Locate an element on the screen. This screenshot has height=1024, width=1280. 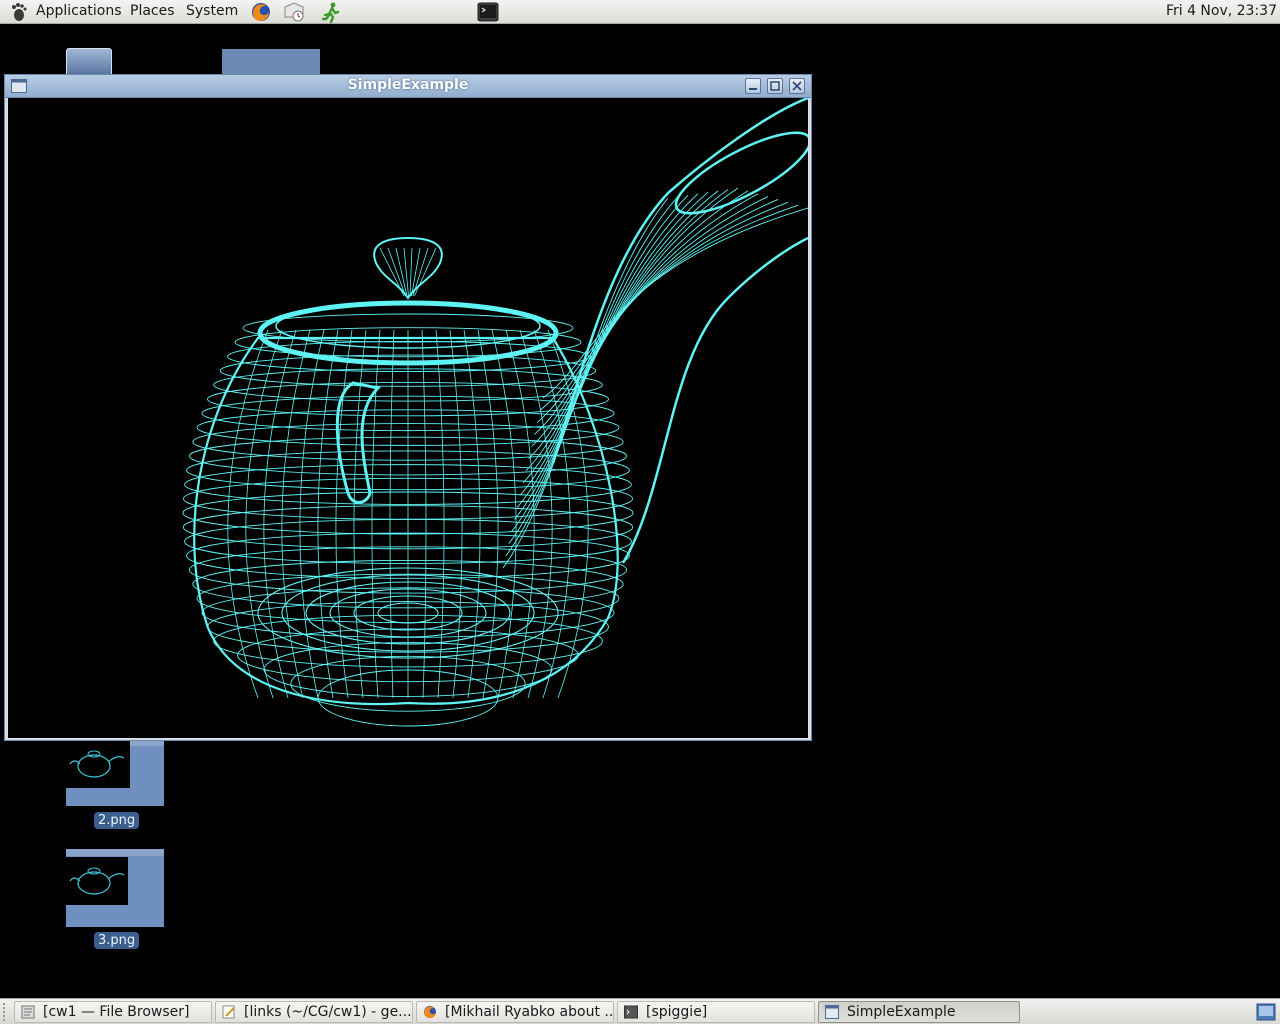
desktop-label-2png: 2.png is located at coordinates (117, 820).